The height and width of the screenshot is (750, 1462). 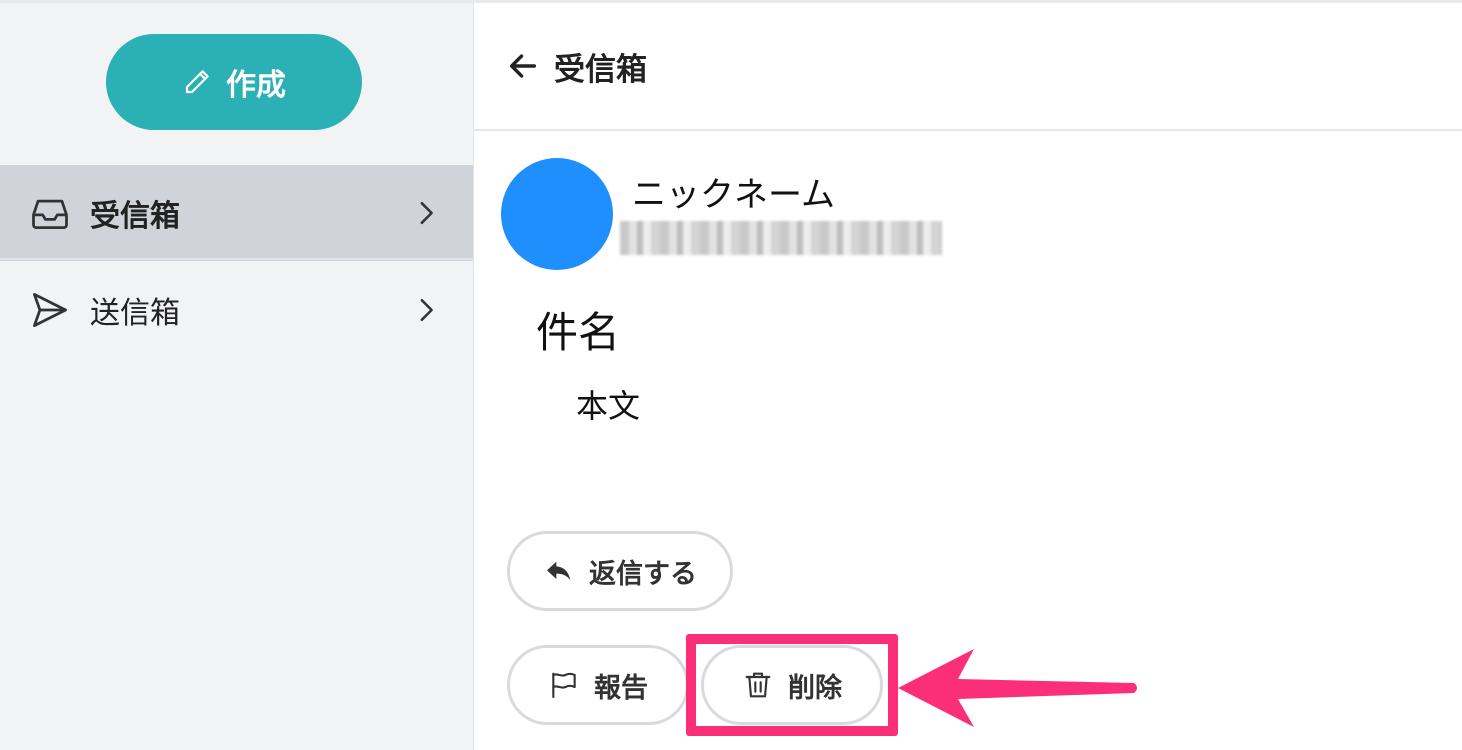 I want to click on sidebar-item-outbox: 送信箱, so click(x=236, y=310).